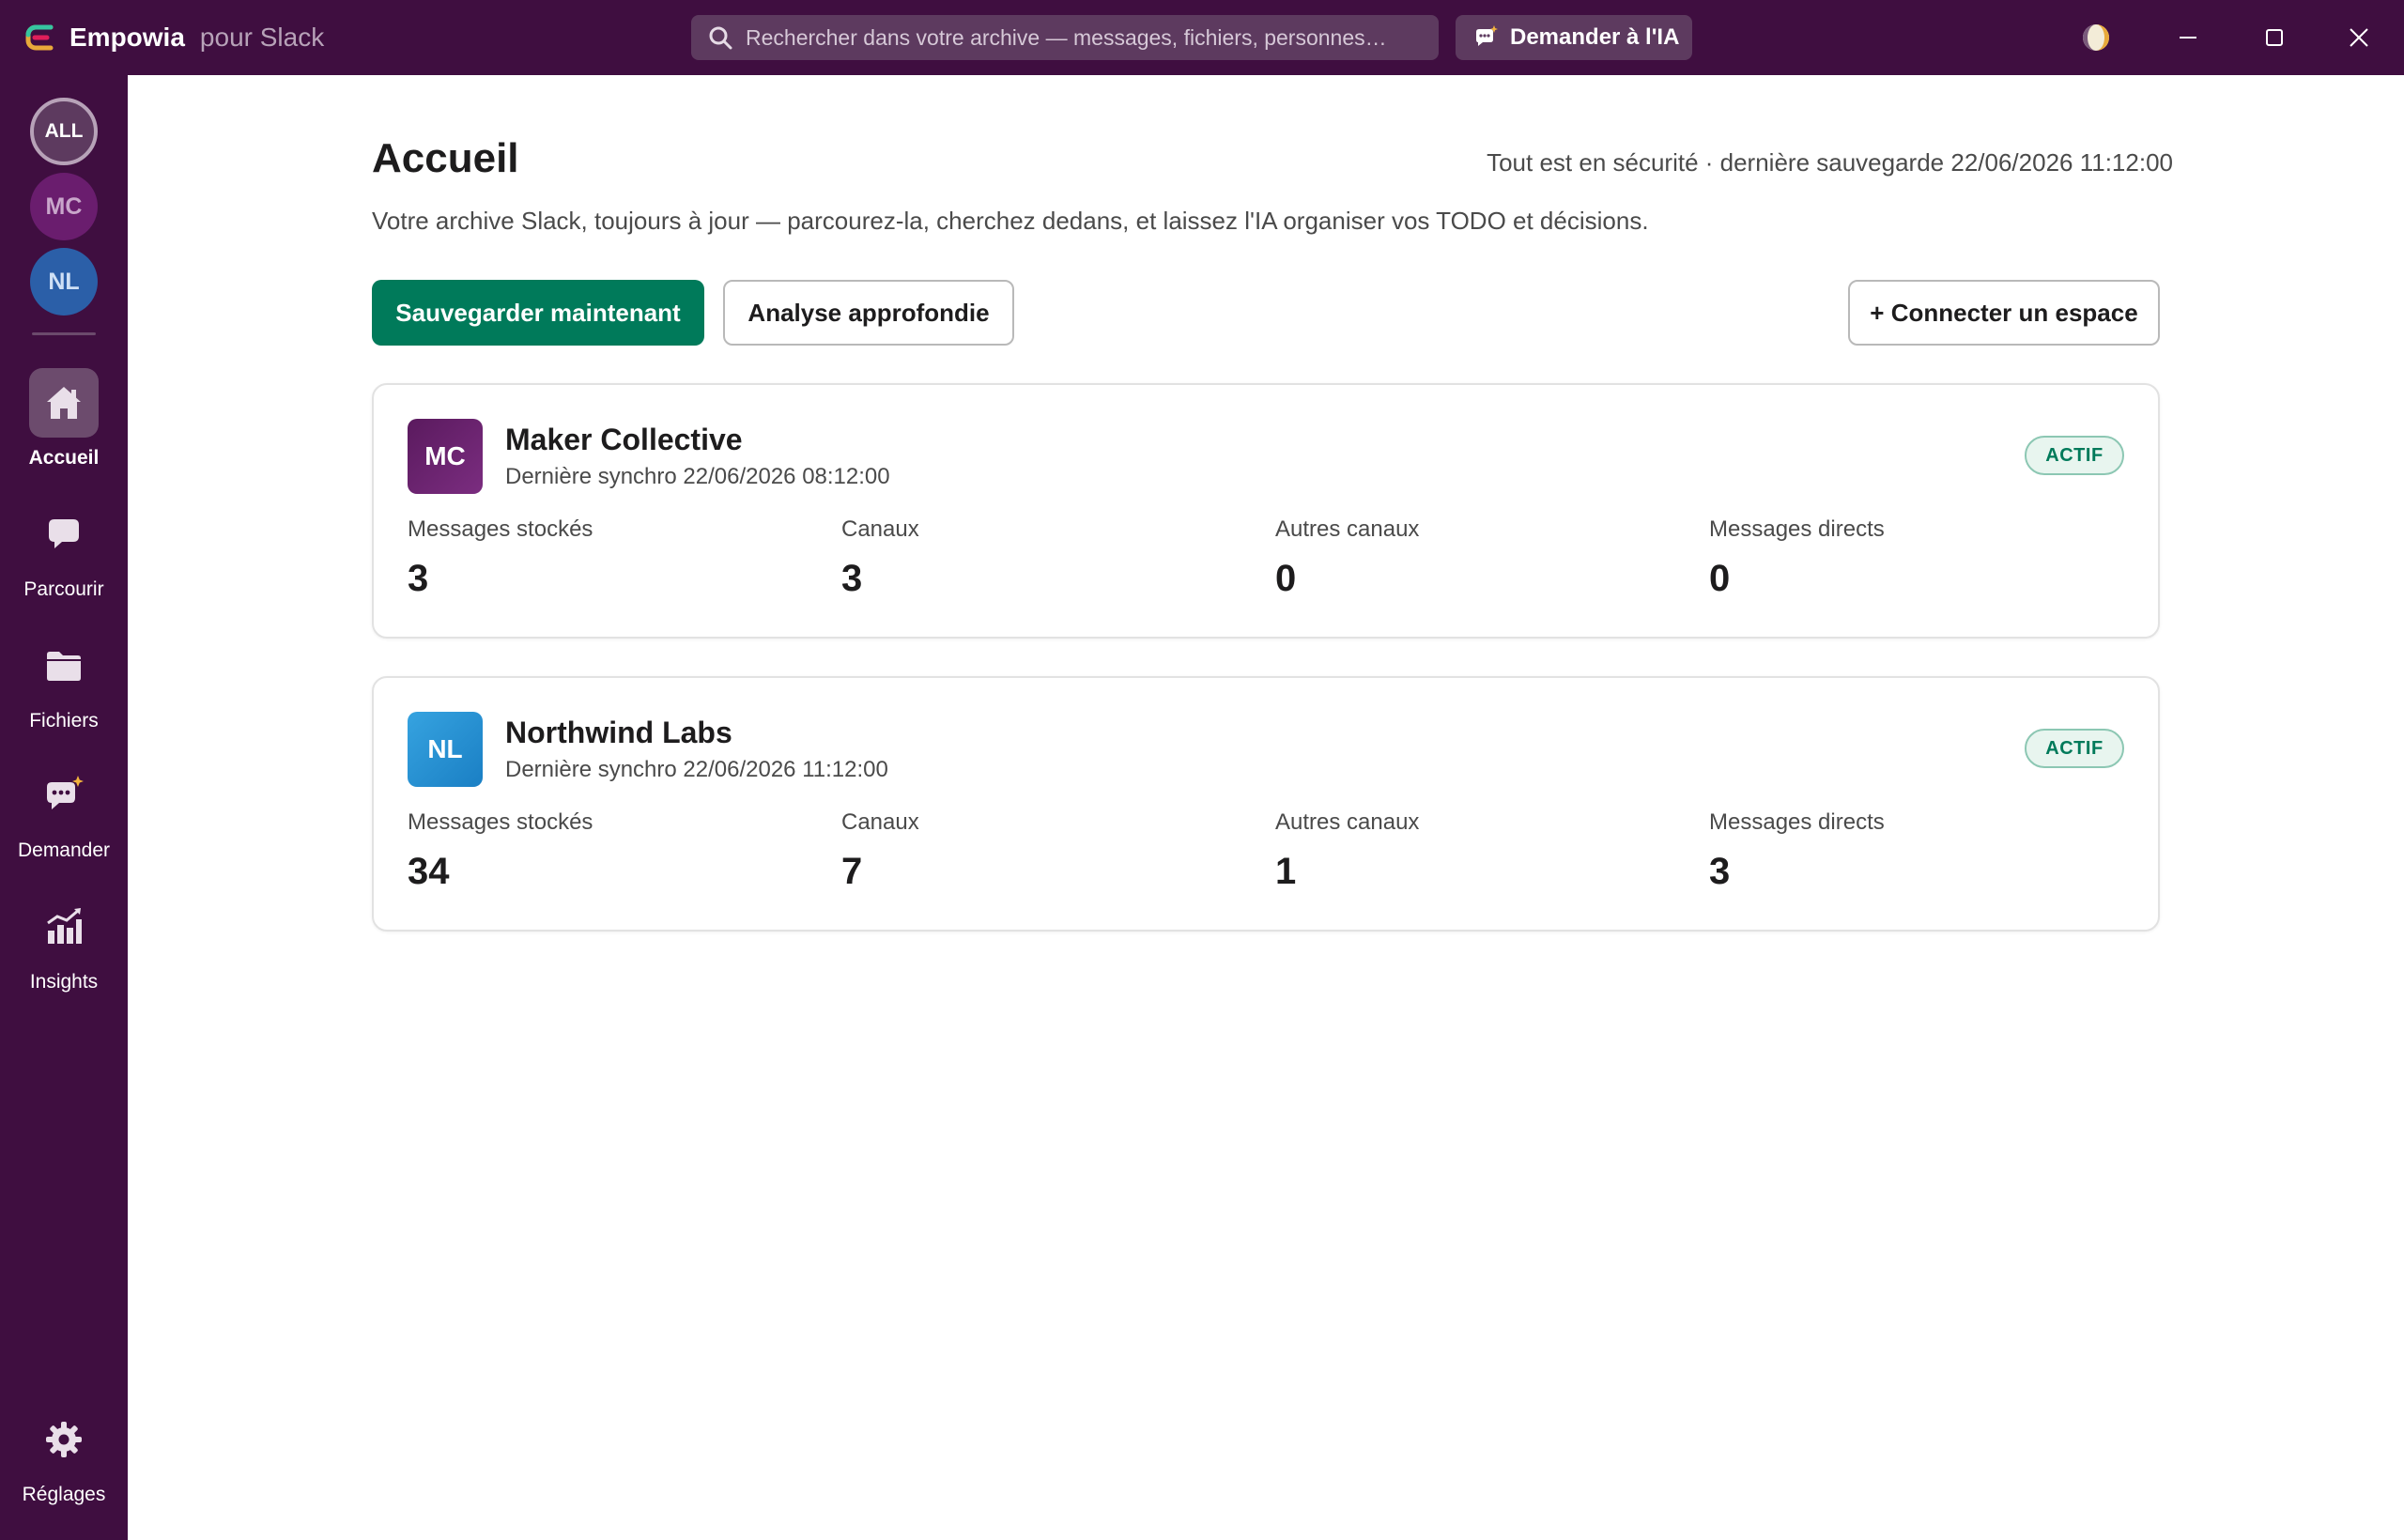 The image size is (2404, 1540). I want to click on stat-direct-messages: Messages directs 3, so click(1797, 851).